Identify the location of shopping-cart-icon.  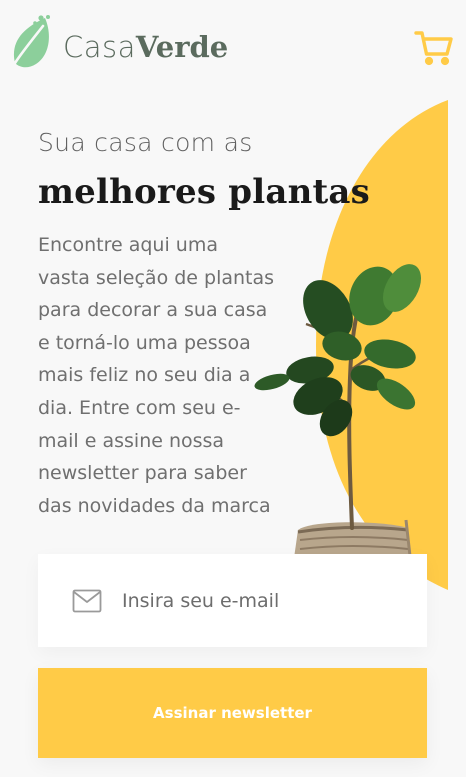
(434, 48).